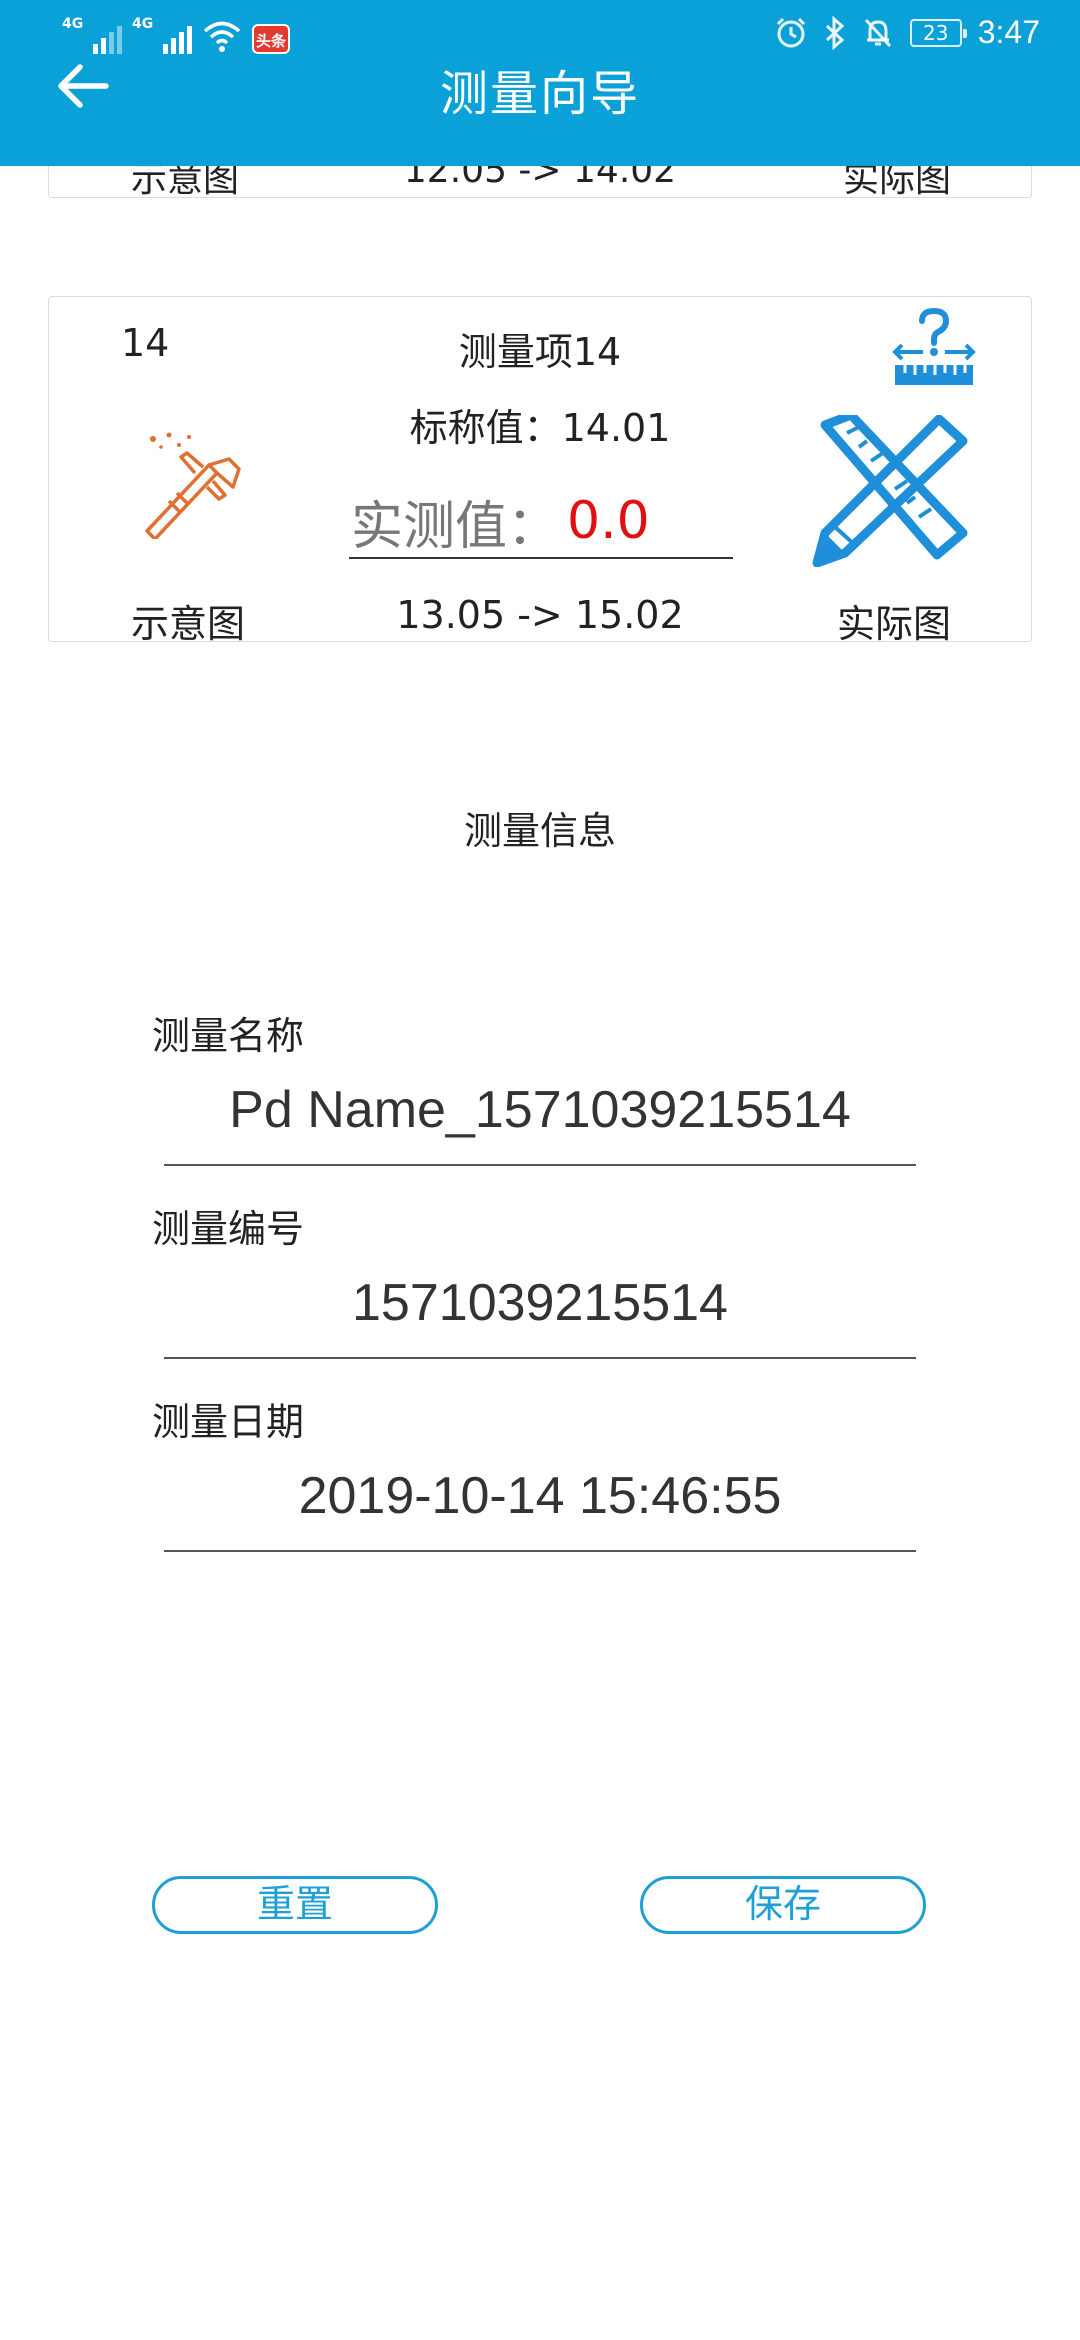  Describe the element at coordinates (790, 32) in the screenshot. I see `alarm-icon` at that location.